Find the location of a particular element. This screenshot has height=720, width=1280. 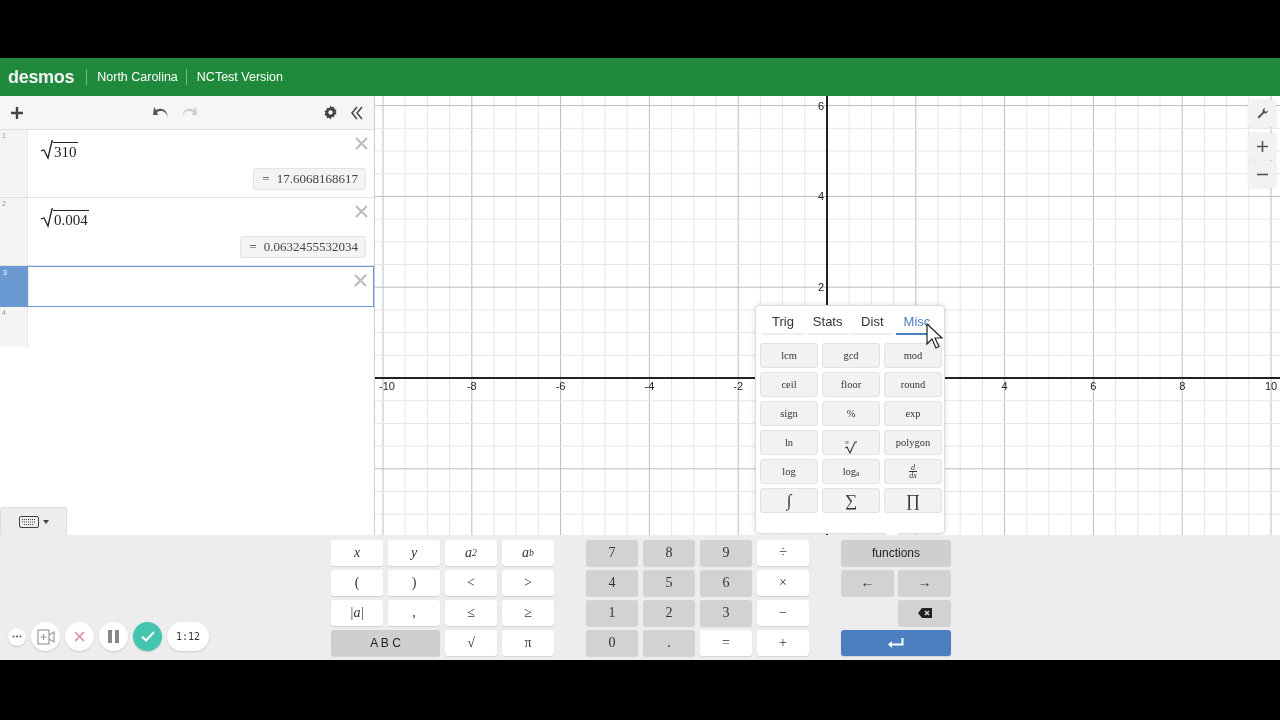

keypad-key: + is located at coordinates (783, 643).